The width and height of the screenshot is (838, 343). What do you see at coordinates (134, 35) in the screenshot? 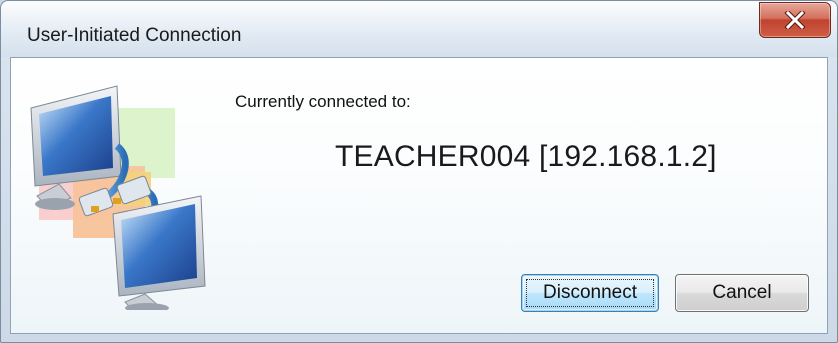
I see `window-title: User-Initiated Connection` at bounding box center [134, 35].